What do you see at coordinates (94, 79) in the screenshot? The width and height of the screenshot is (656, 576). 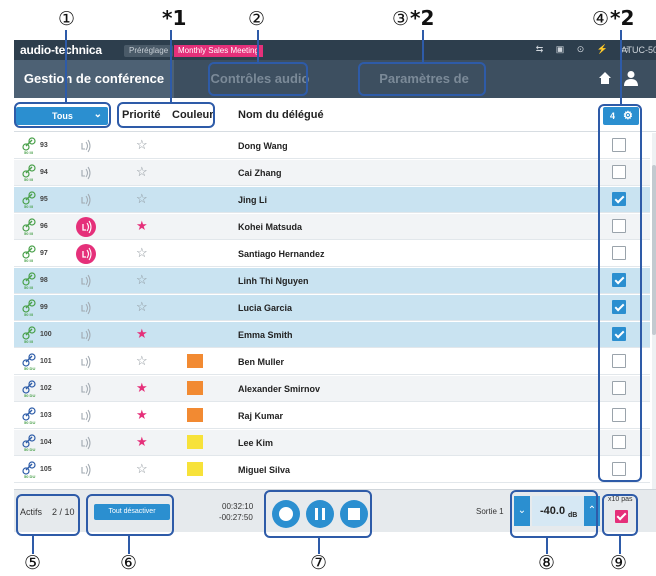 I see `tab-conference-management: Gestion de conférence` at bounding box center [94, 79].